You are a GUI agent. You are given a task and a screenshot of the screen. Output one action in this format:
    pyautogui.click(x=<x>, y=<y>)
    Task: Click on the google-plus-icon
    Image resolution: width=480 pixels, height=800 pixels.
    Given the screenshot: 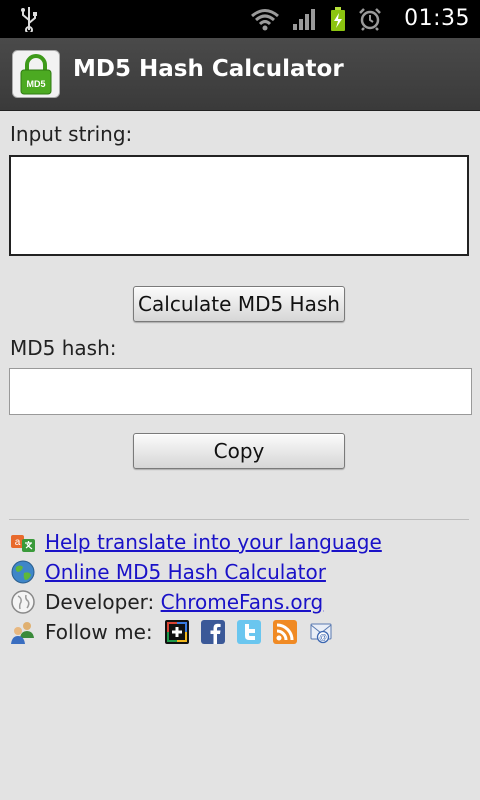 What is the action you would take?
    pyautogui.click(x=176, y=632)
    